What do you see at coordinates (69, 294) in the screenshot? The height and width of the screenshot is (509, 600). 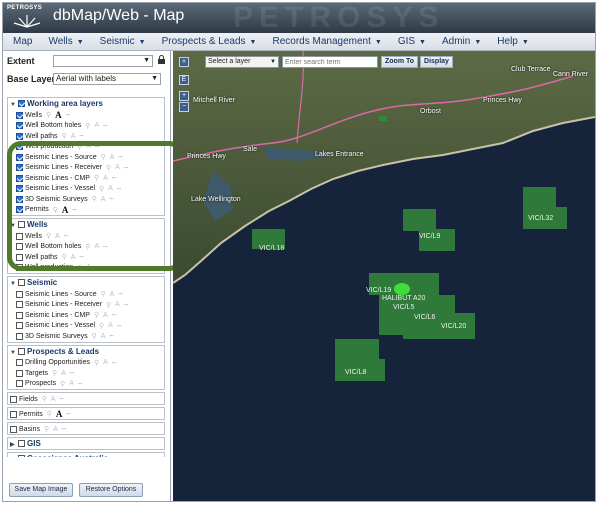 I see `layer-row: Seismic Lines - Source ⚲ A ┅` at bounding box center [69, 294].